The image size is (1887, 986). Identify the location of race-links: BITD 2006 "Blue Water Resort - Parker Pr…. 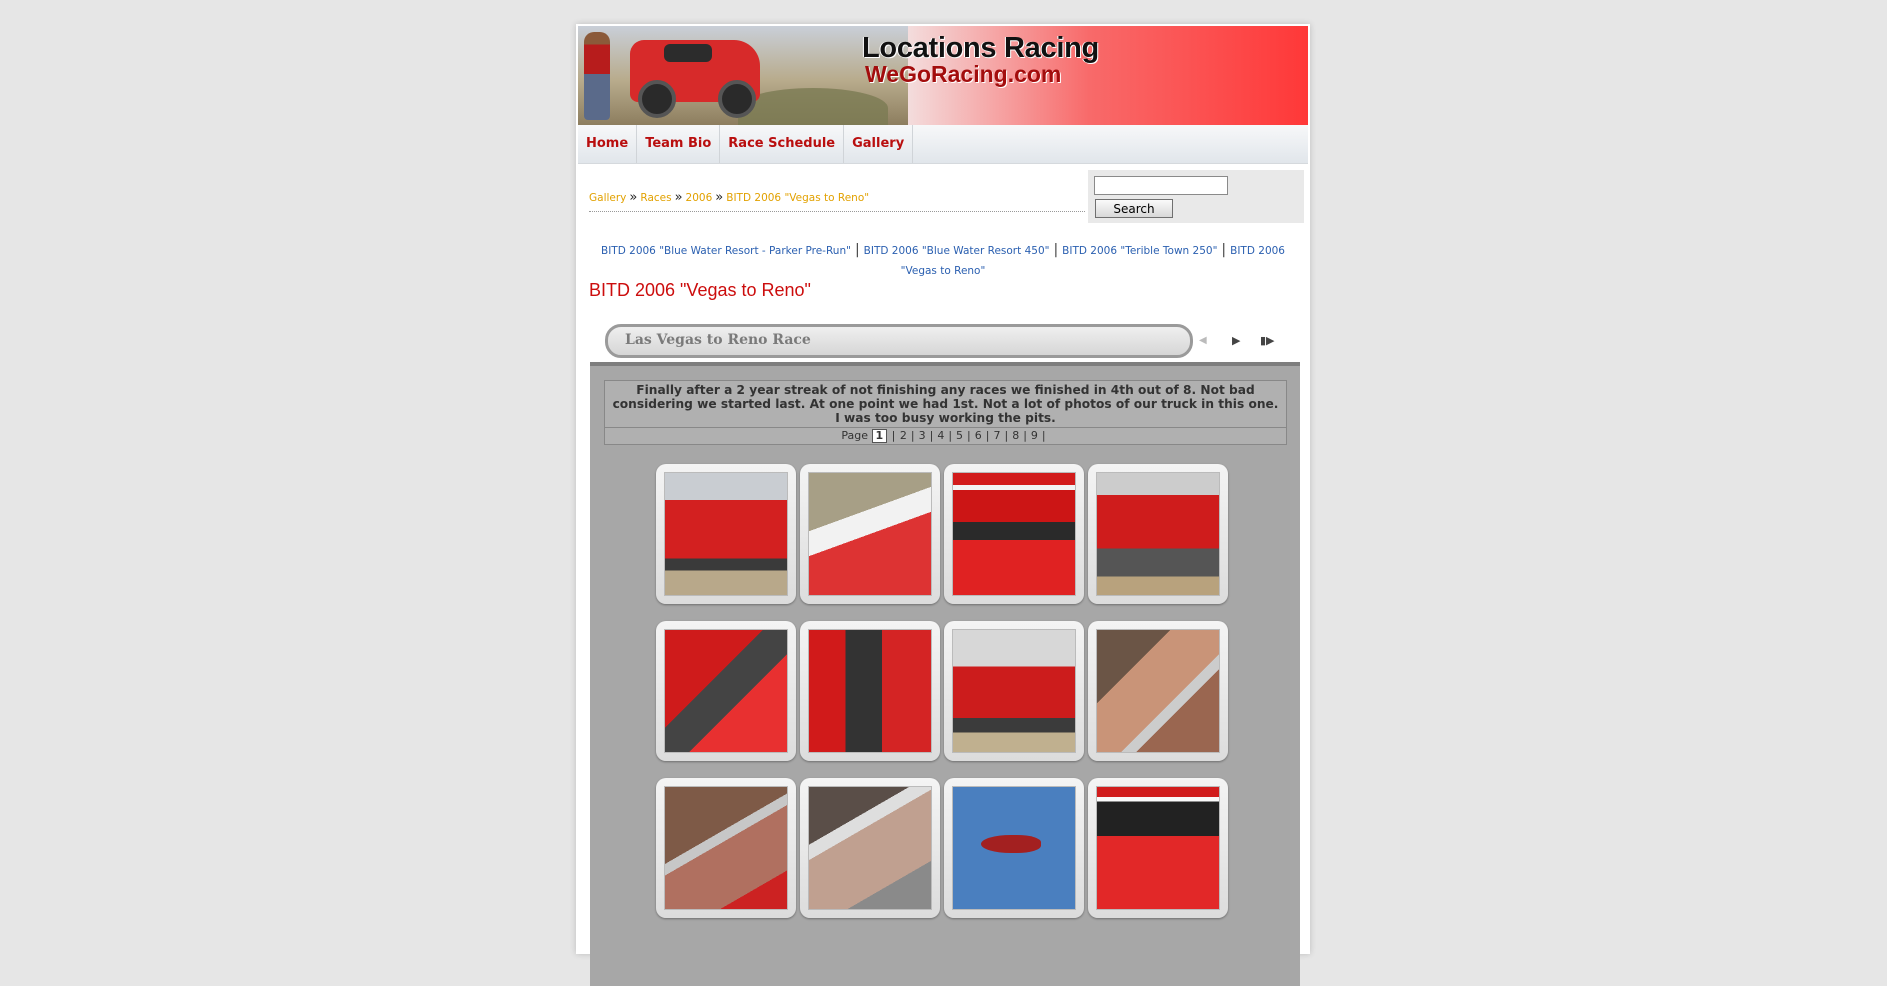
(943, 260).